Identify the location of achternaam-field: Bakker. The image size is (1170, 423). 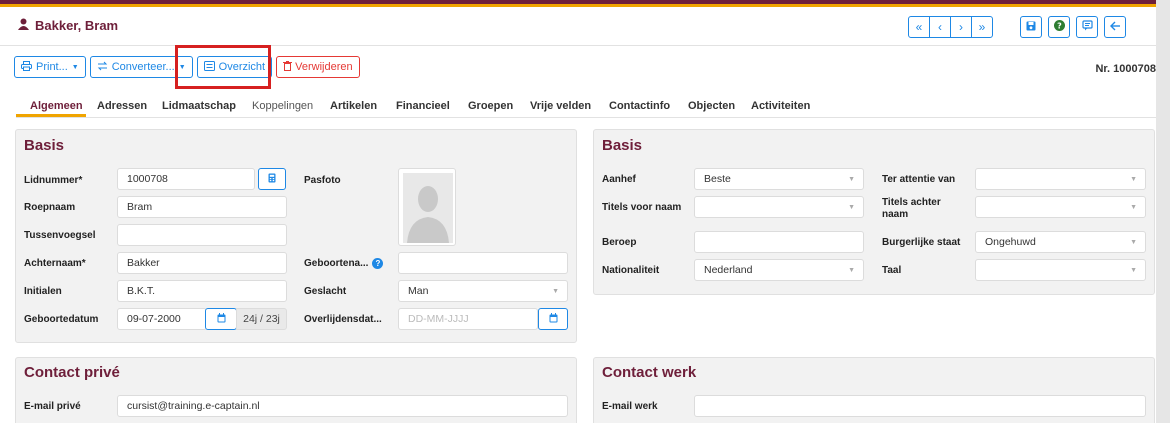
(202, 263).